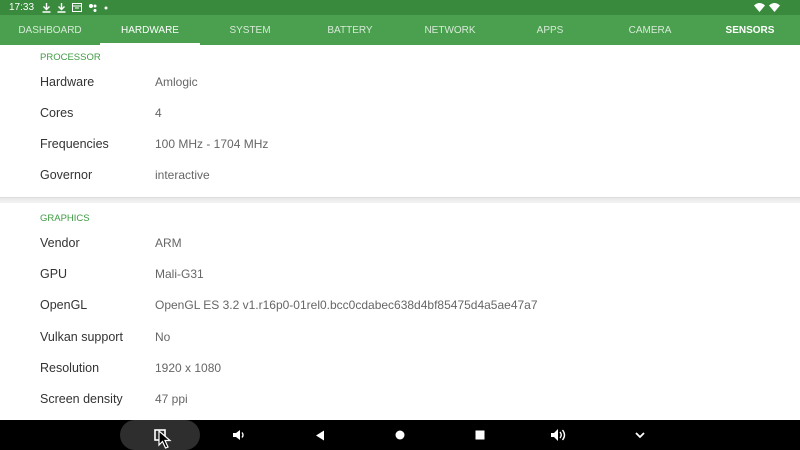 This screenshot has height=450, width=800. Describe the element at coordinates (163, 337) in the screenshot. I see `row-value: No` at that location.